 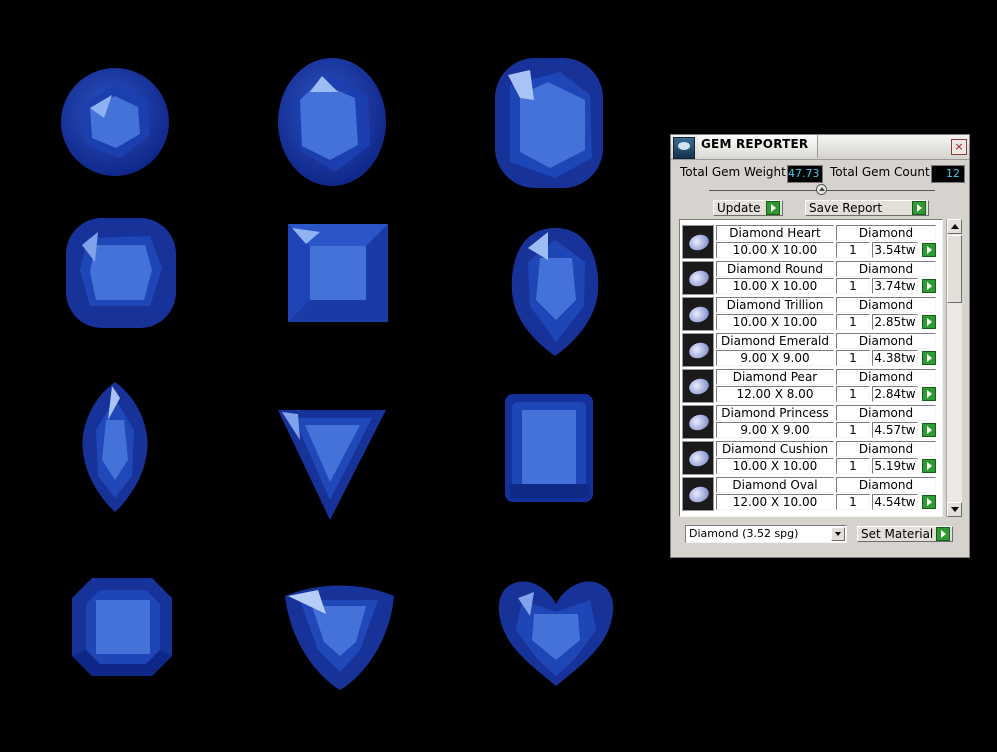 What do you see at coordinates (954, 509) in the screenshot?
I see `scroll-down-icon` at bounding box center [954, 509].